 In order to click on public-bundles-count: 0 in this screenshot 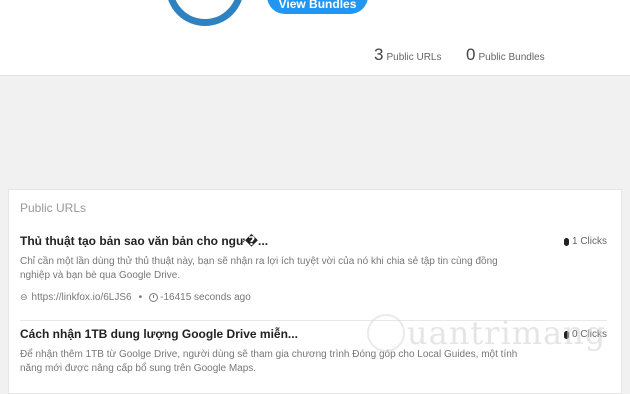, I will do `click(471, 54)`.